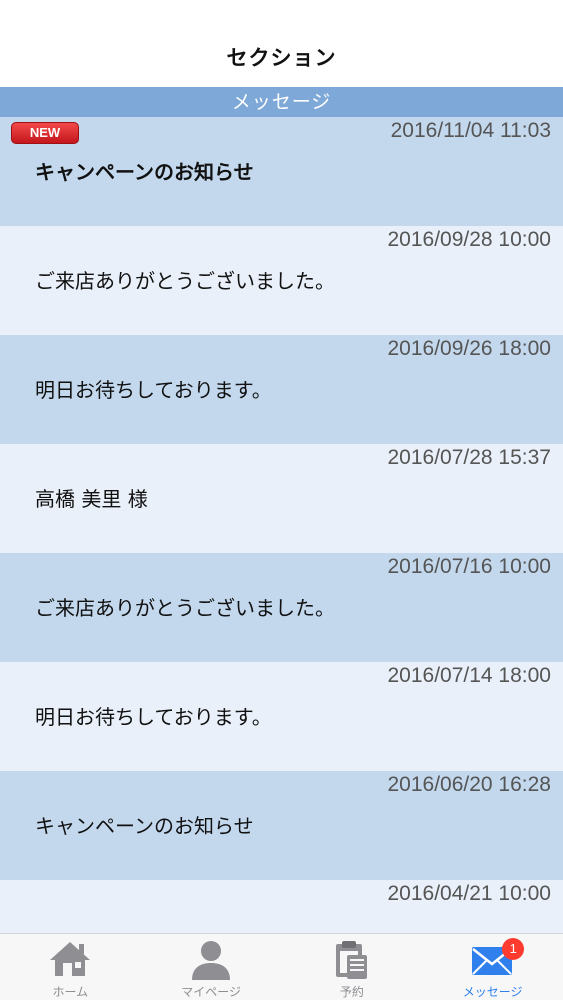  I want to click on tab-label: メッセージ, so click(492, 992).